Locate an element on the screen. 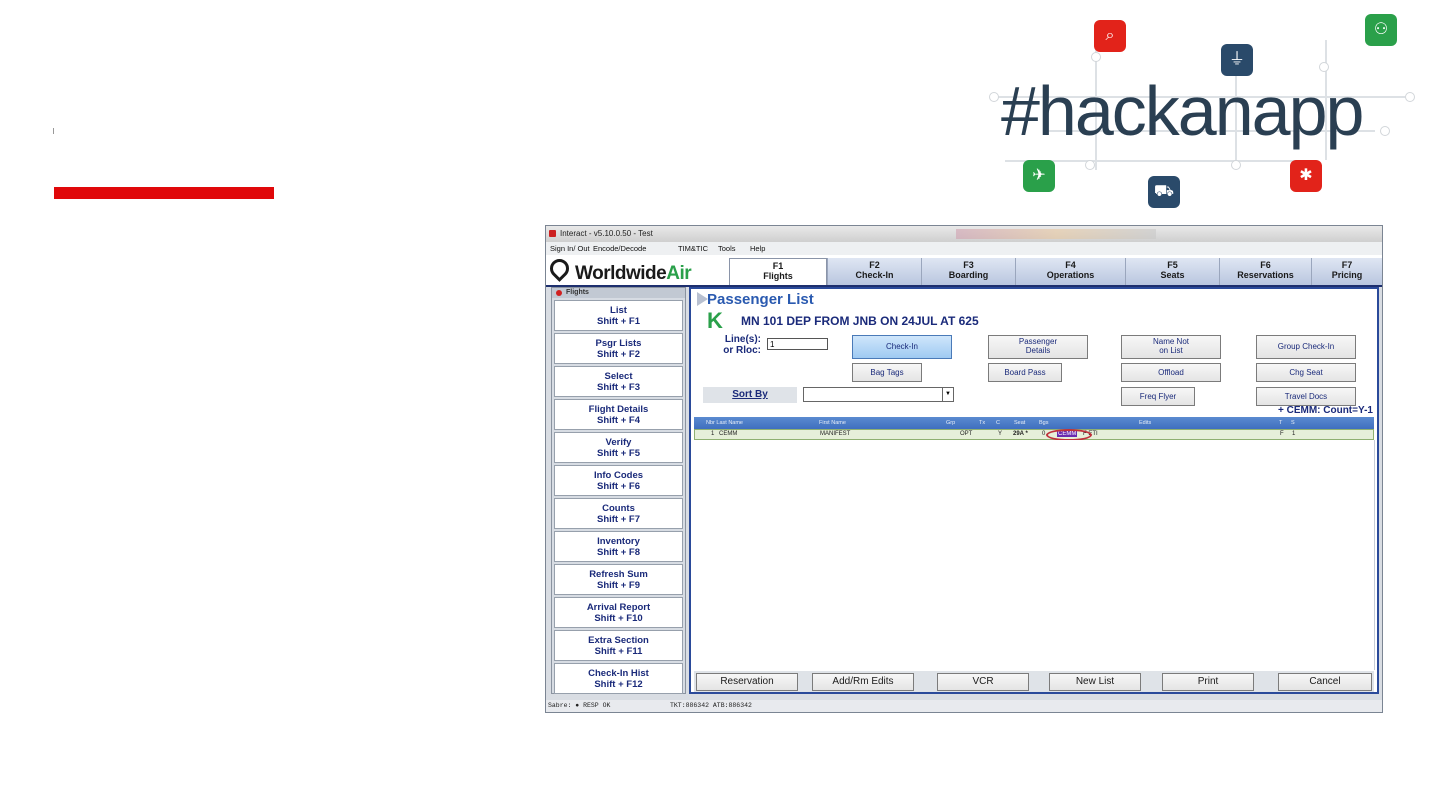 Image resolution: width=1440 pixels, height=810 pixels. hashtag-title: #hackanapp is located at coordinates (1182, 111).